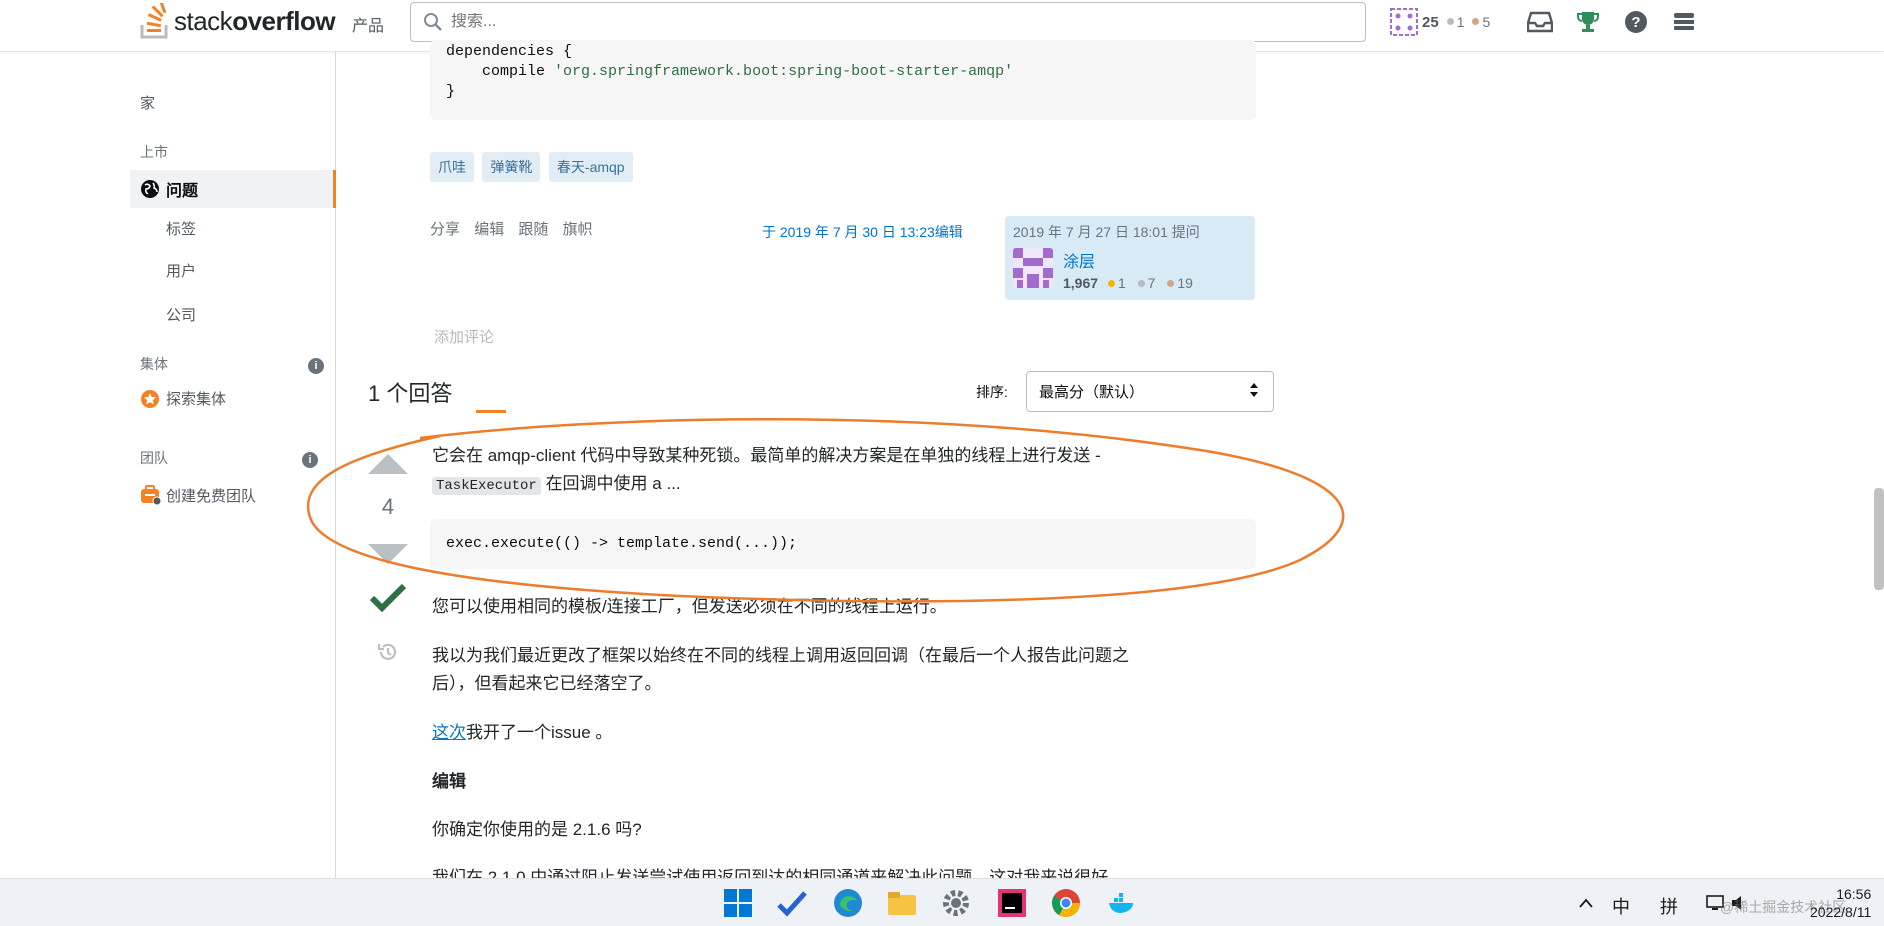 The width and height of the screenshot is (1884, 926). Describe the element at coordinates (183, 398) in the screenshot. I see `nav-explore-collectives: 探索集体` at that location.